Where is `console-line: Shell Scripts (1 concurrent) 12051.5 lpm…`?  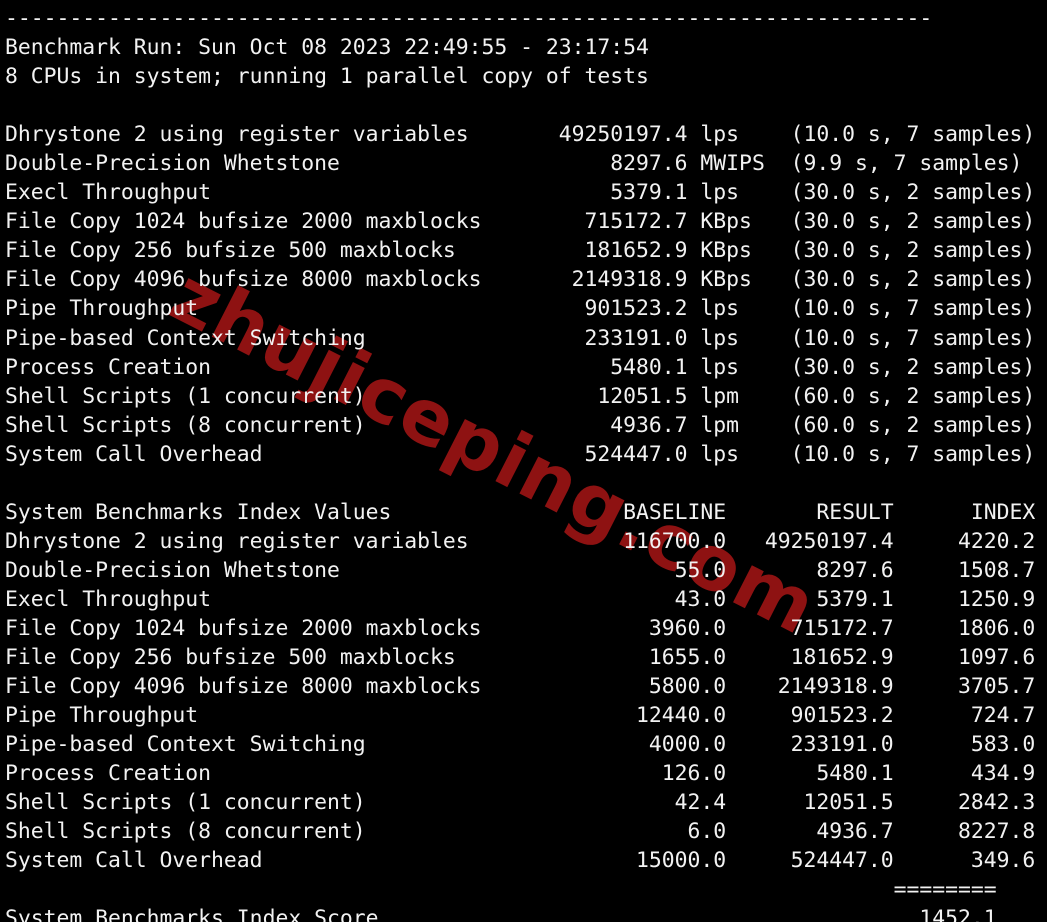
console-line: Shell Scripts (1 concurrent) 12051.5 lpm… is located at coordinates (520, 396).